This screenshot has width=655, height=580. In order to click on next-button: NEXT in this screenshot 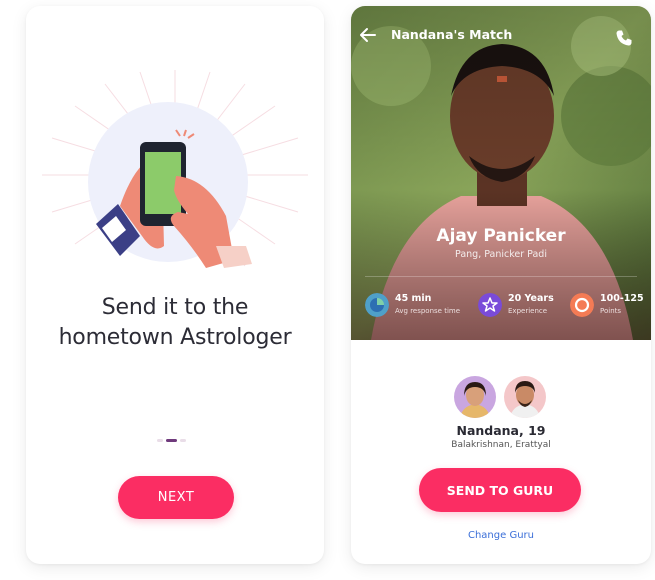, I will do `click(176, 497)`.